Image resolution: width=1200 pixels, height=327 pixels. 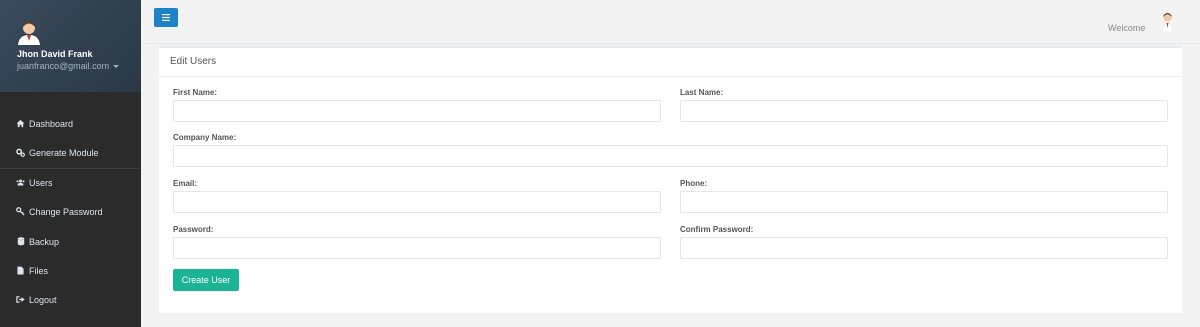 I want to click on user-name: Jhon David Frank, so click(x=55, y=54).